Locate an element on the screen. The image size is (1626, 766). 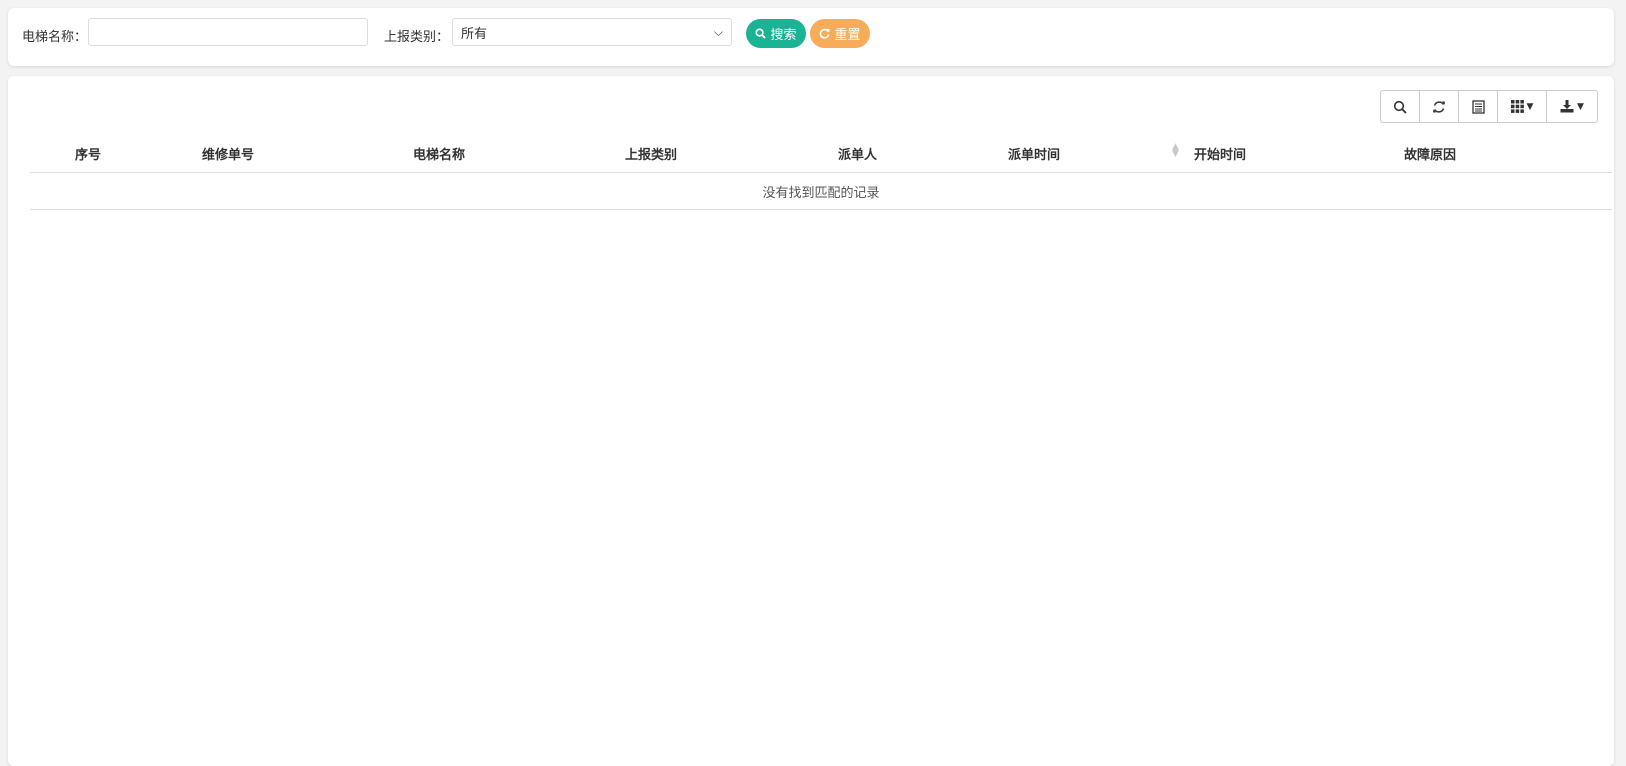
chevron-down-icon: ⌵ is located at coordinates (718, 31).